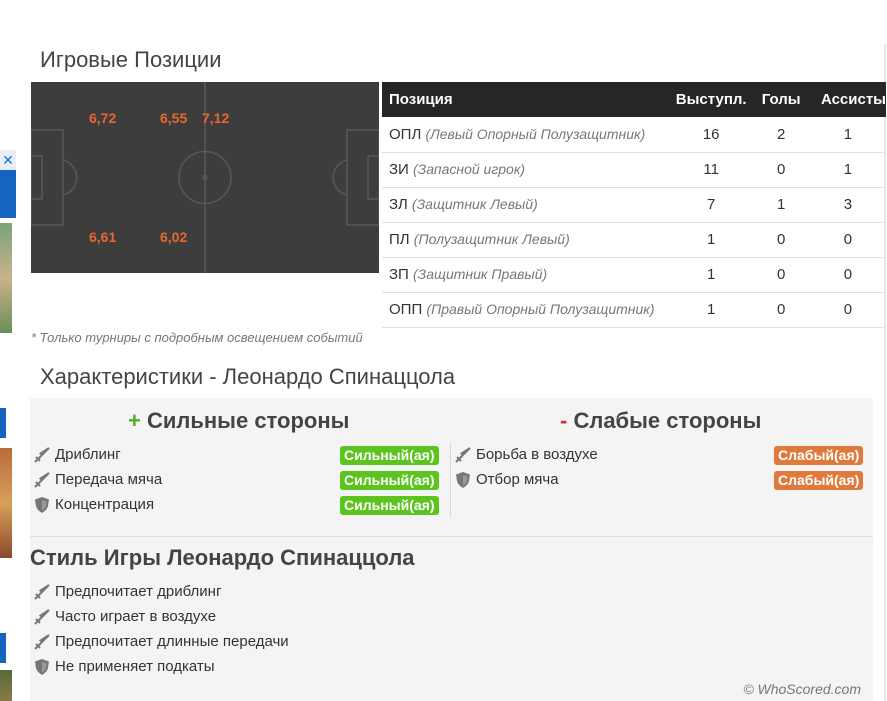  I want to click on position-code: ЗИ, so click(399, 169).